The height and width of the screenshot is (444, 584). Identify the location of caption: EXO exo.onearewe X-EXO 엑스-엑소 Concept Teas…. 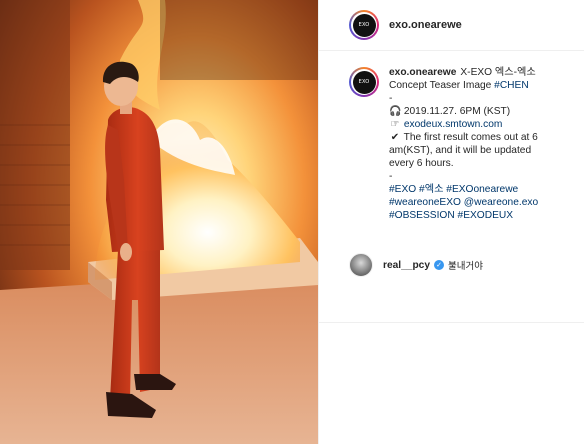
(464, 144).